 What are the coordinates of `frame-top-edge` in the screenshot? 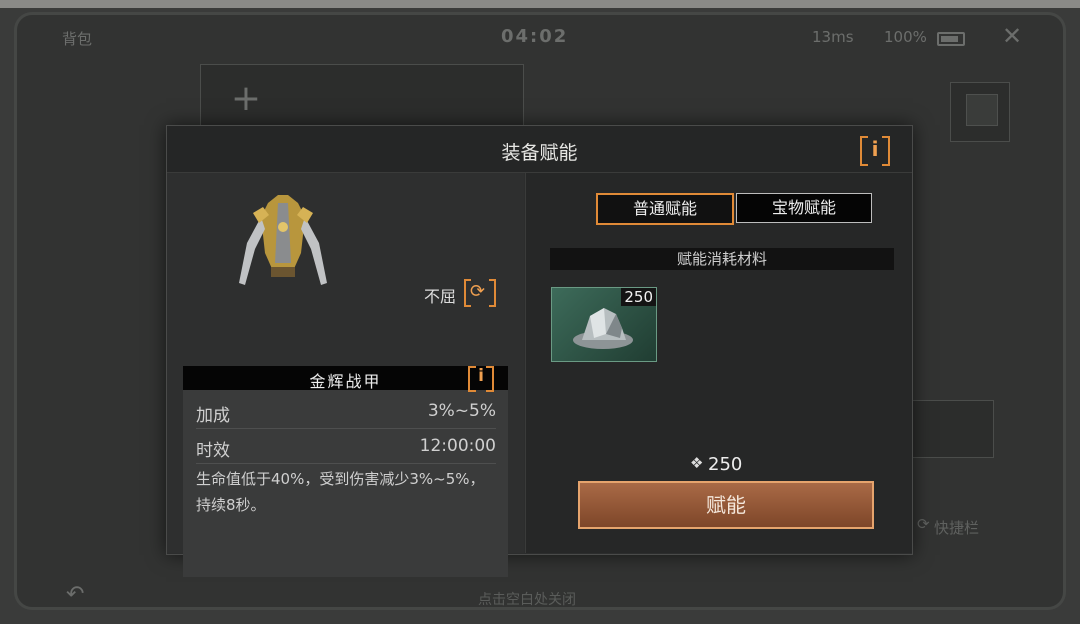 It's located at (540, 4).